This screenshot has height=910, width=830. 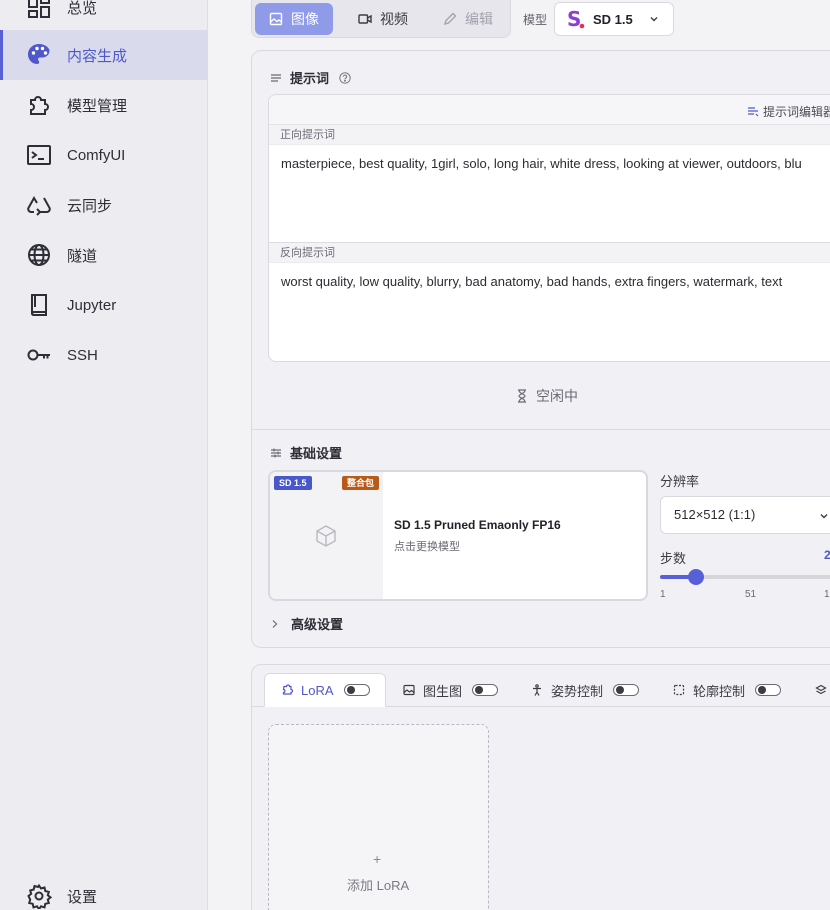 I want to click on slider-tick-min: 1, so click(x=663, y=594).